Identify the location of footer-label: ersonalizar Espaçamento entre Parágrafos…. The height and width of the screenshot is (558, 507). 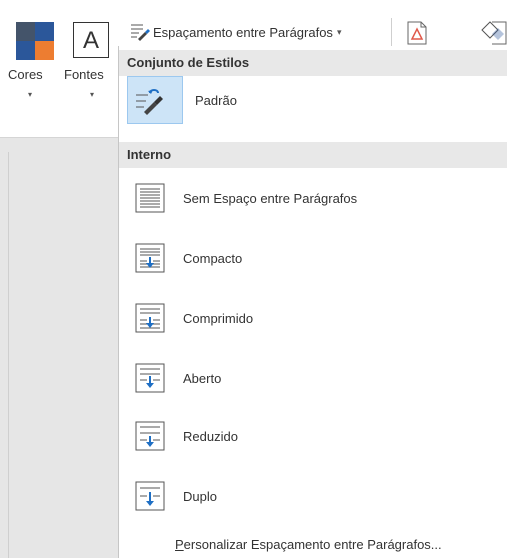
(312, 544).